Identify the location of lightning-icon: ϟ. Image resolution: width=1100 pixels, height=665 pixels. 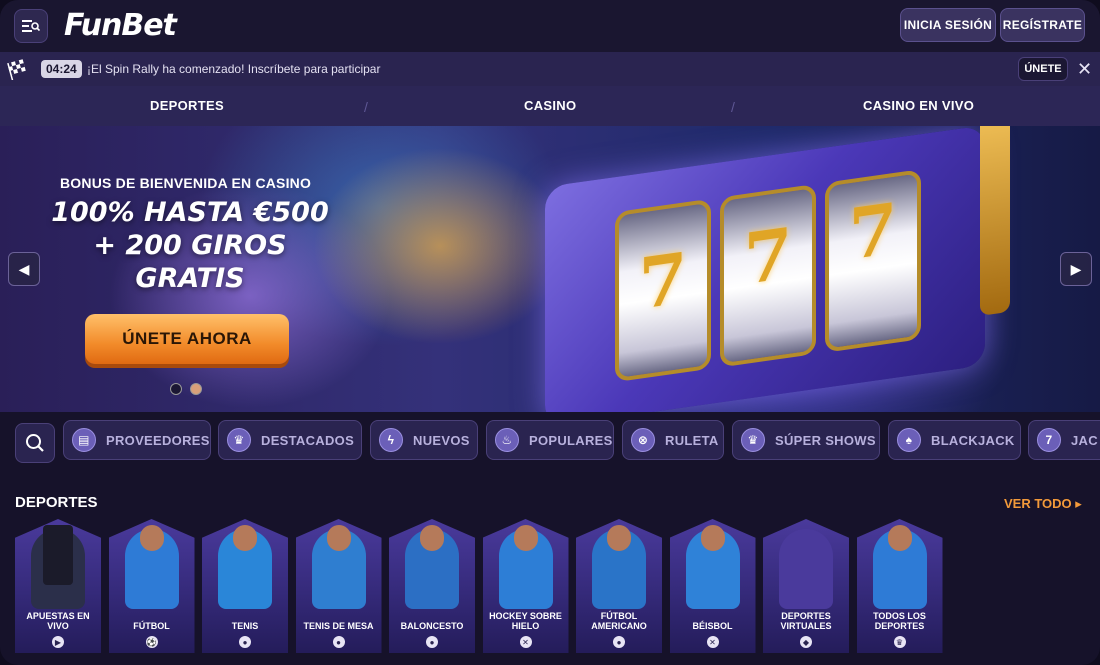
(391, 440).